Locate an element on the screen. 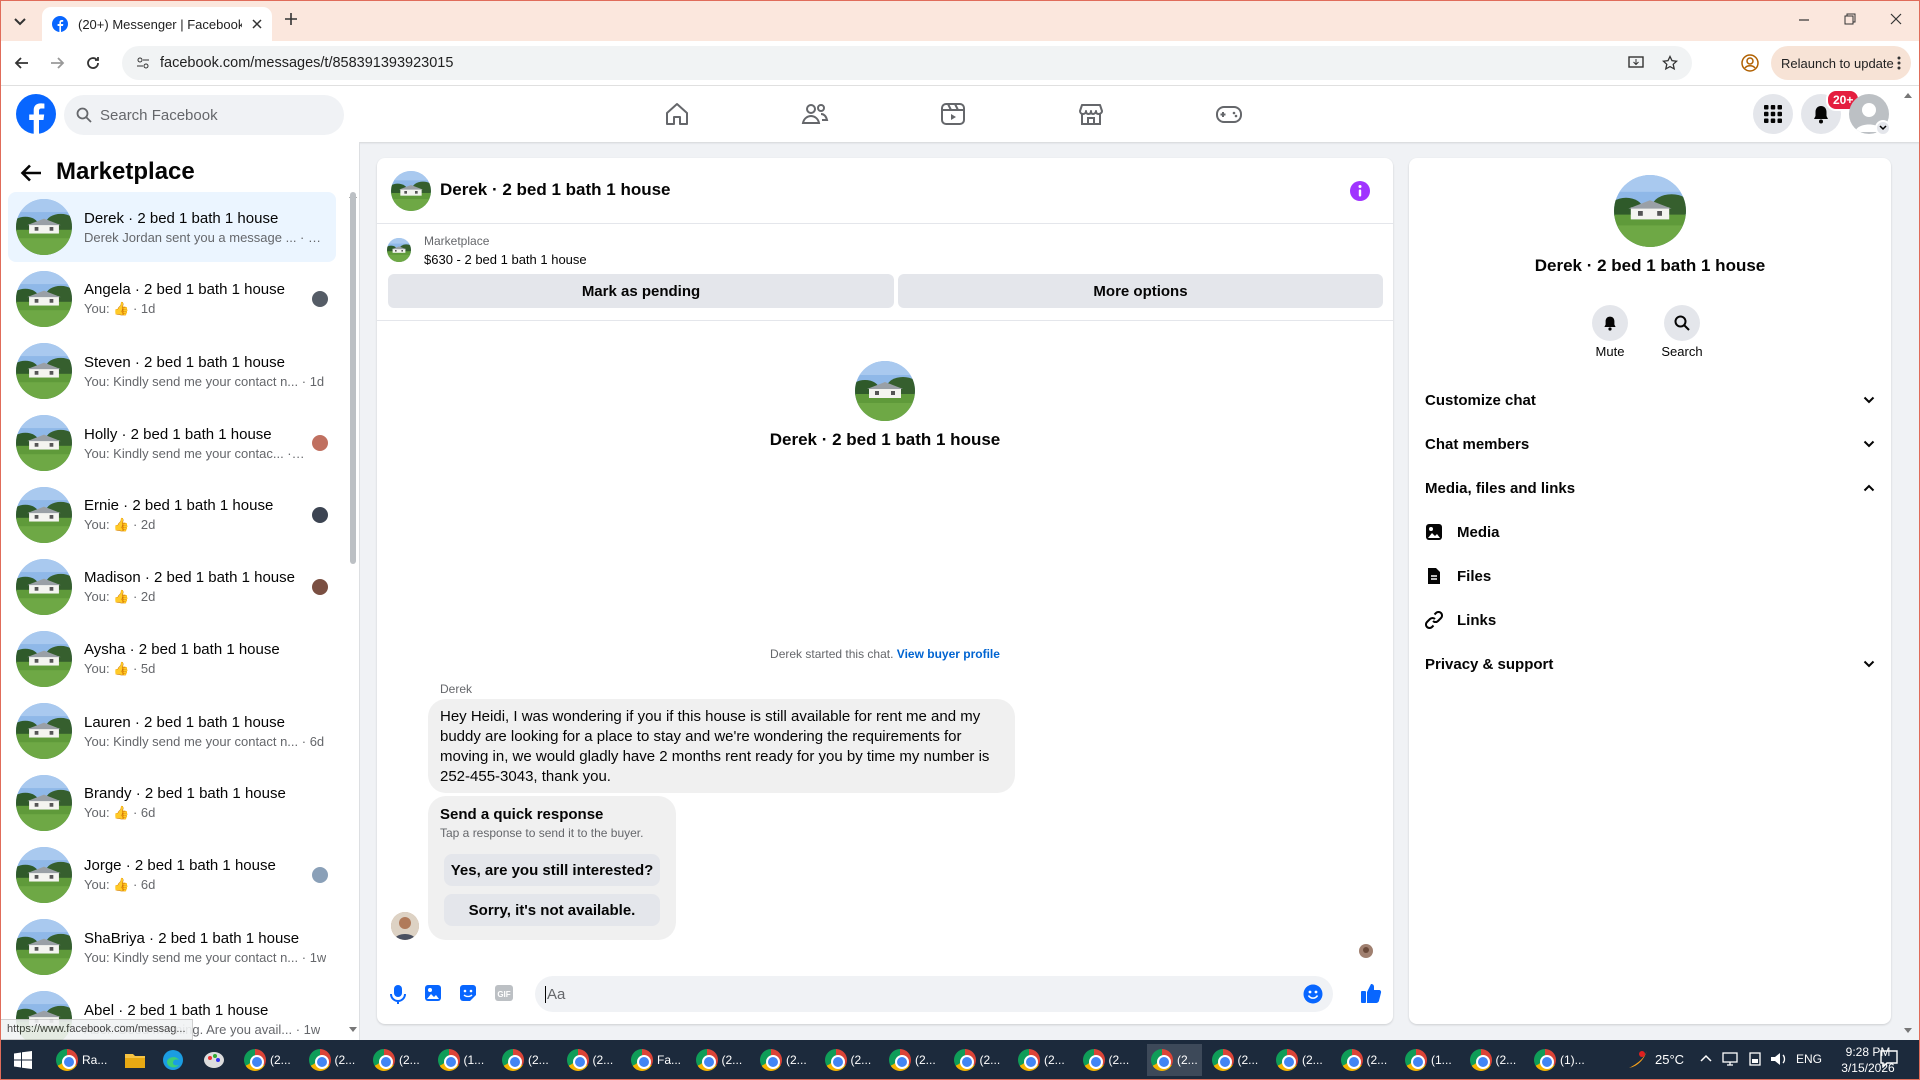 This screenshot has width=1920, height=1080. tab-search-chevron-icon is located at coordinates (20, 22).